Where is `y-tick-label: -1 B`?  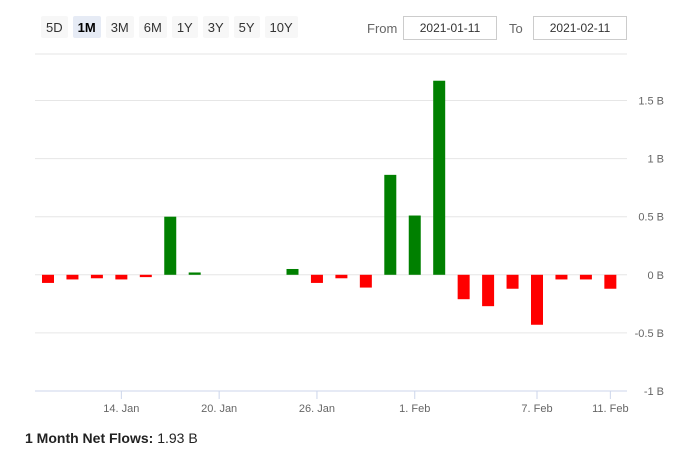 y-tick-label: -1 B is located at coordinates (654, 392).